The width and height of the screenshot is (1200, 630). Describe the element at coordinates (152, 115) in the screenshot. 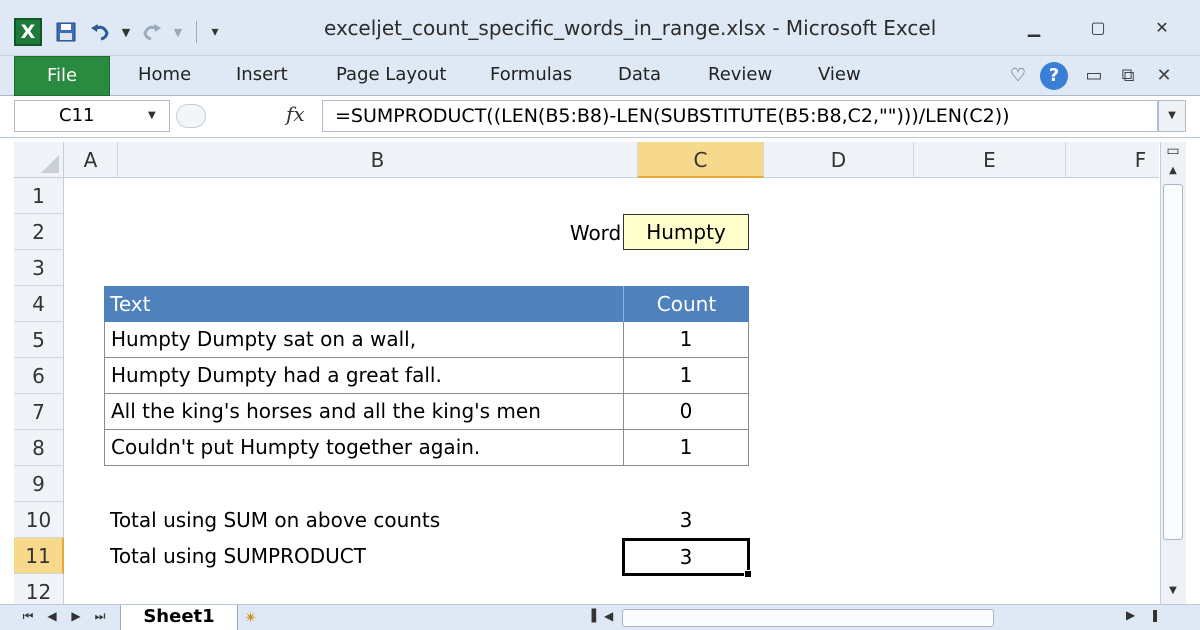

I see `name-box-dropdown-icon: ▼` at that location.